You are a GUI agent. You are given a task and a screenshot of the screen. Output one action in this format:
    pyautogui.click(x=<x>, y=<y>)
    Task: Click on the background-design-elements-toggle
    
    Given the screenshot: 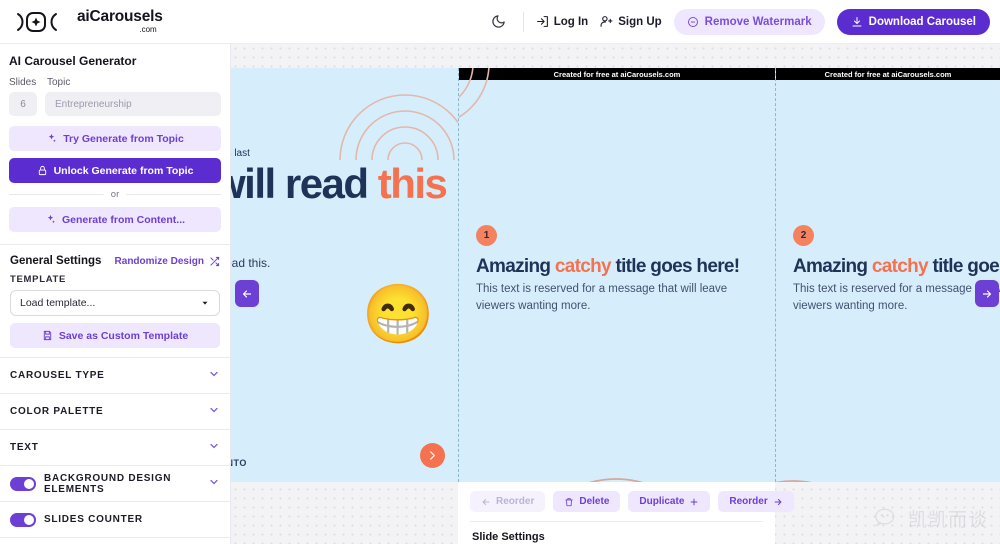 What is the action you would take?
    pyautogui.click(x=23, y=483)
    